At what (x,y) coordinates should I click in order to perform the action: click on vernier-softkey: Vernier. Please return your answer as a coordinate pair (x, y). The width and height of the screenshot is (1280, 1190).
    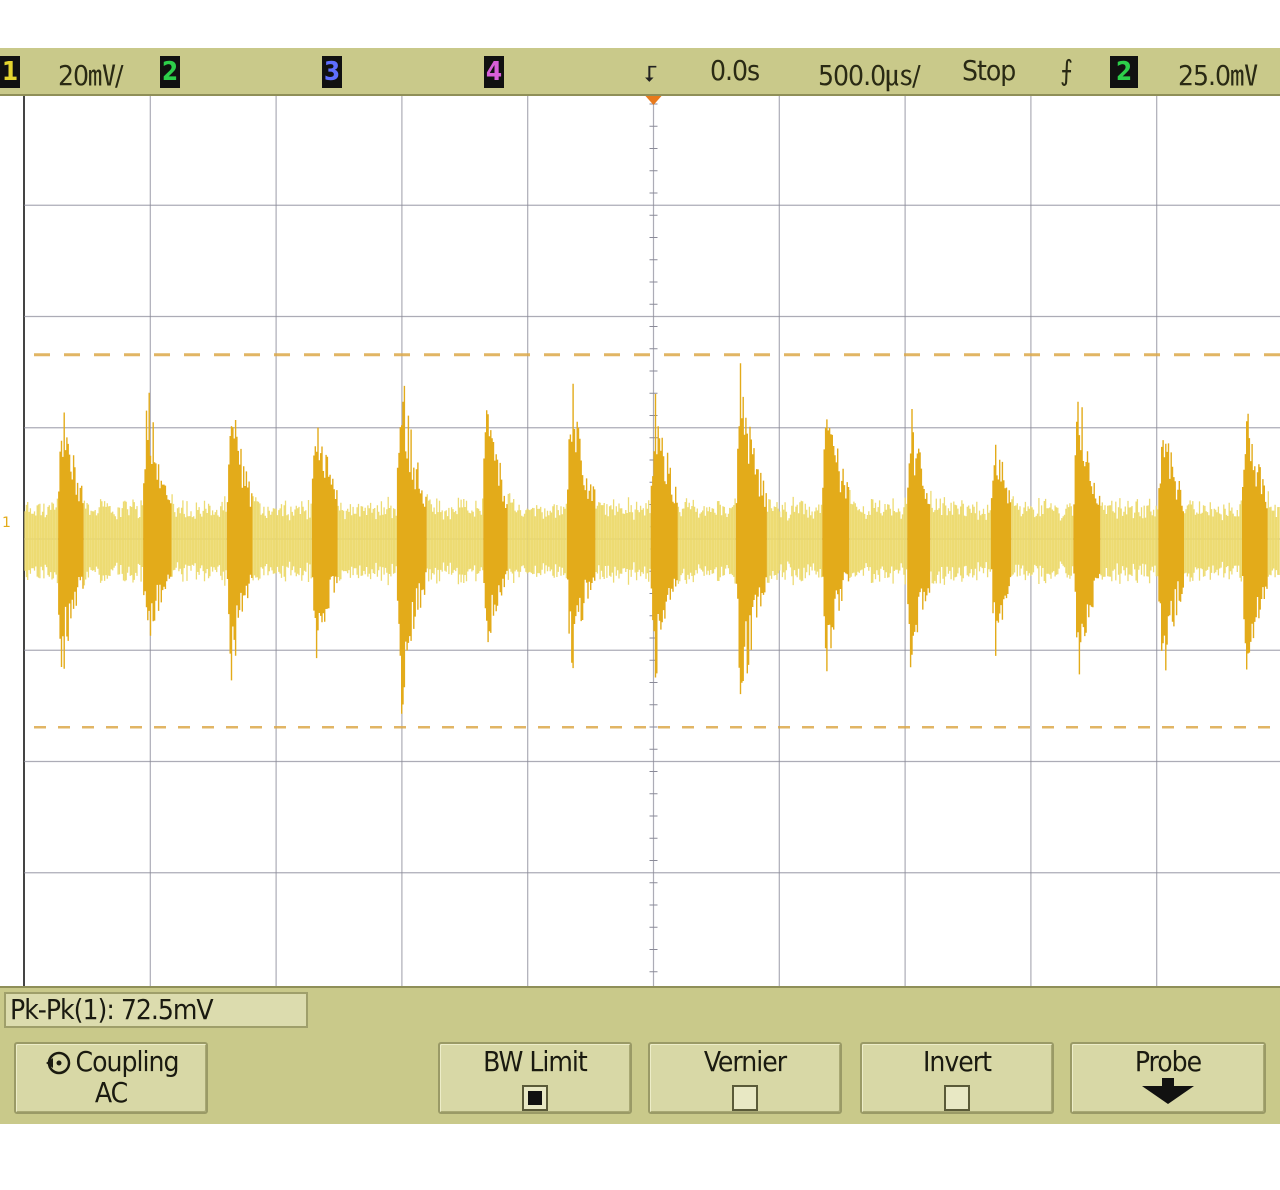
    Looking at the image, I should click on (745, 1078).